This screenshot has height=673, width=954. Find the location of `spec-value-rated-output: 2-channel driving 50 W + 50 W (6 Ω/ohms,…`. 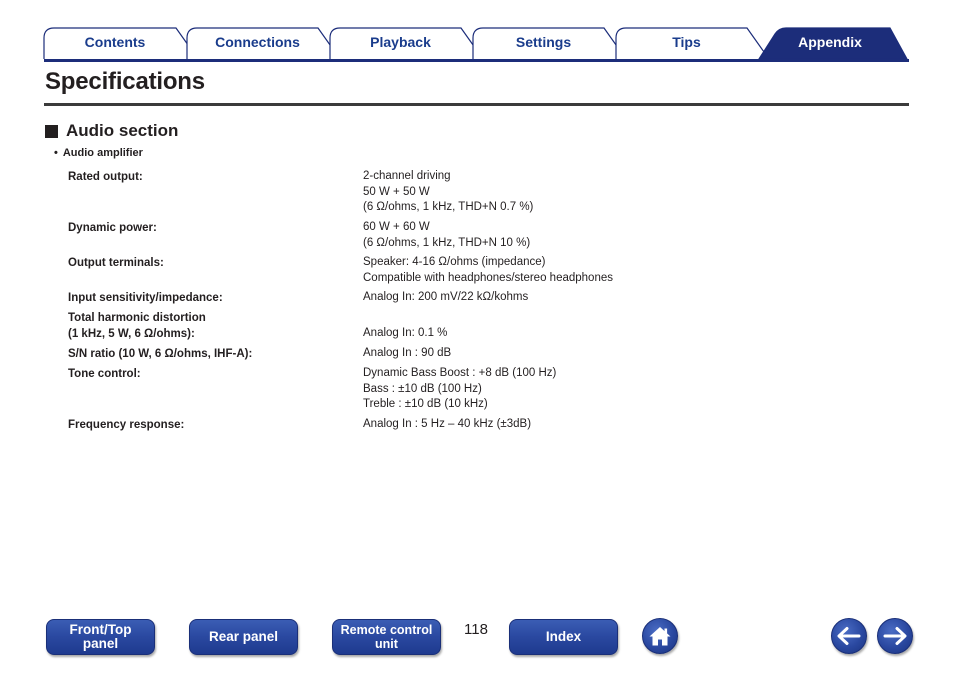

spec-value-rated-output: 2-channel driving 50 W + 50 W (6 Ω/ohms,… is located at coordinates (448, 192).